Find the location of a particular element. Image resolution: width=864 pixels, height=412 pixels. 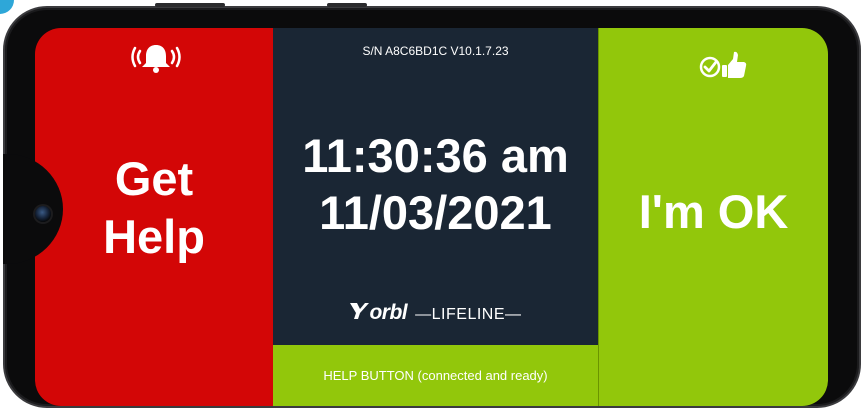

alarm-bell-icon is located at coordinates (156, 59).